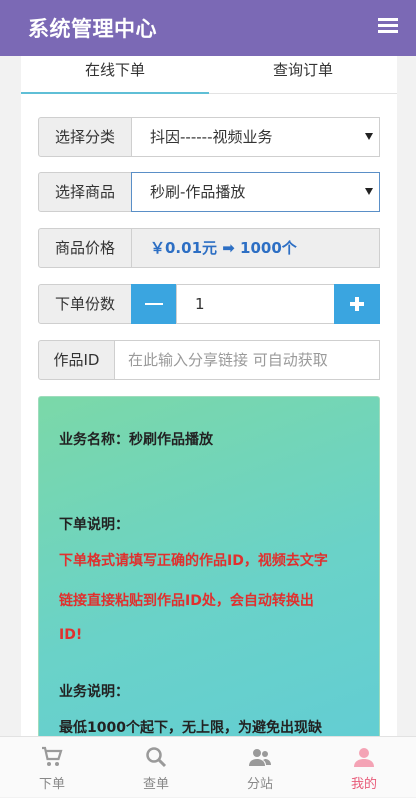 This screenshot has height=798, width=416. Describe the element at coordinates (136, 440) in the screenshot. I see `business-name: 业务名称：秒刷作品播放` at that location.